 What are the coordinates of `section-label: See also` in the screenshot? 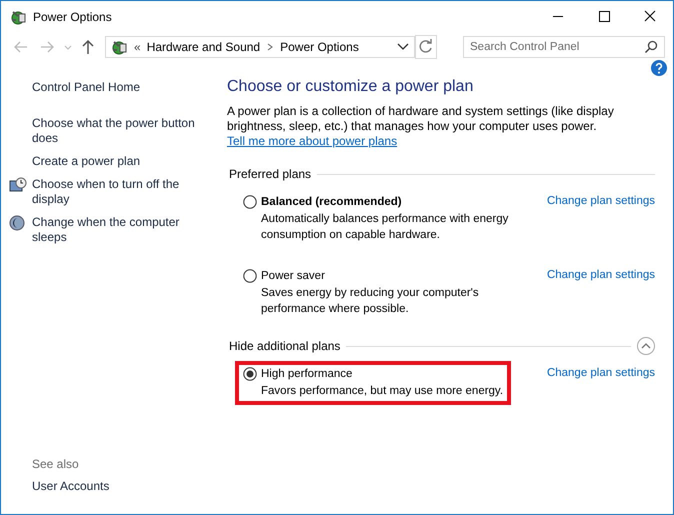 It's located at (56, 464).